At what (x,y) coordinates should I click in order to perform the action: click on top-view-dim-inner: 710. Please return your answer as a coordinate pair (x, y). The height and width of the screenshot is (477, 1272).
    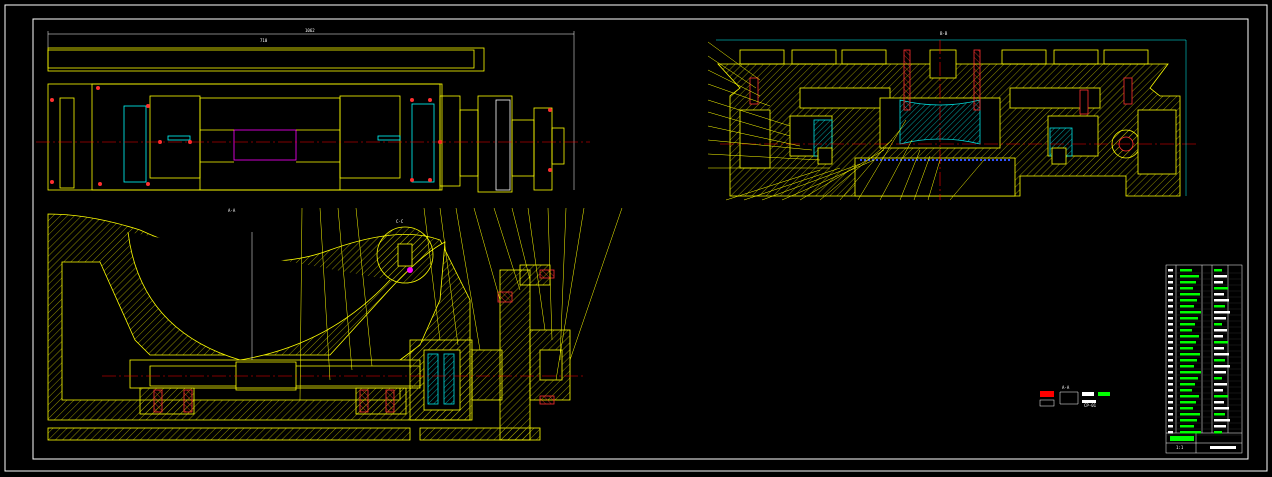
    Looking at the image, I should click on (264, 40).